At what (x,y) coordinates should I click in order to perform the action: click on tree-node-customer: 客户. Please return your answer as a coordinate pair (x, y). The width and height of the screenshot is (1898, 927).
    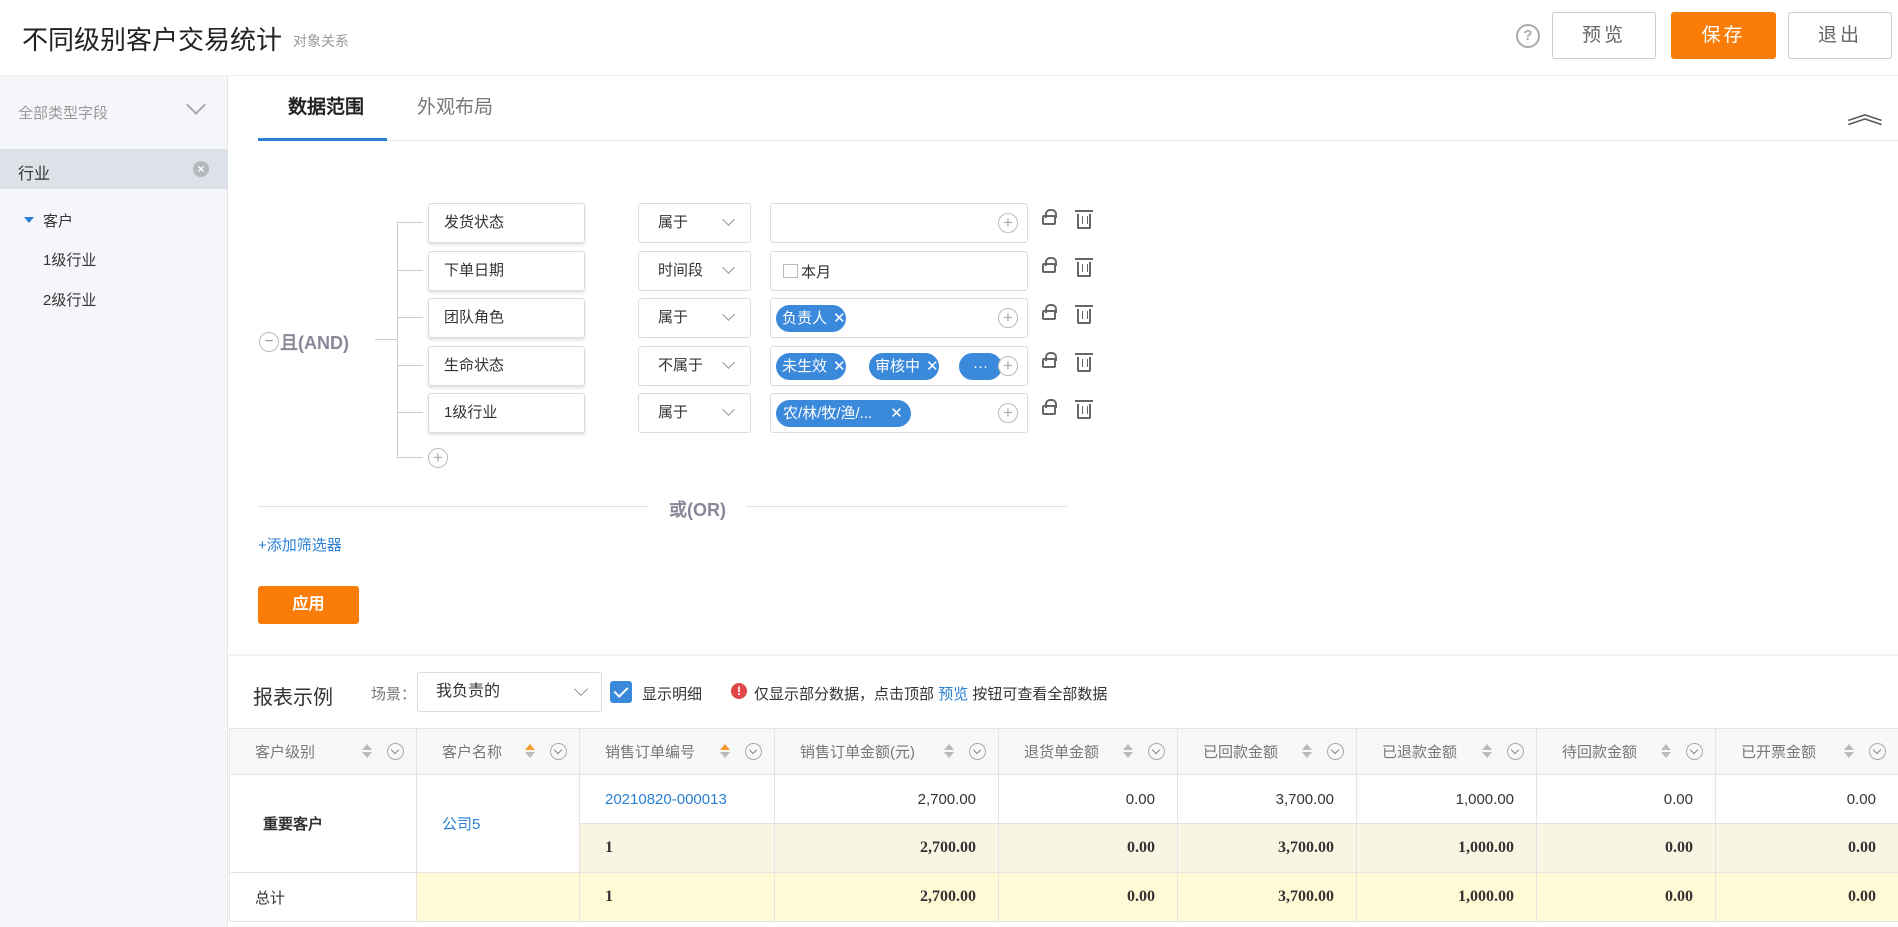
    Looking at the image, I should click on (58, 220).